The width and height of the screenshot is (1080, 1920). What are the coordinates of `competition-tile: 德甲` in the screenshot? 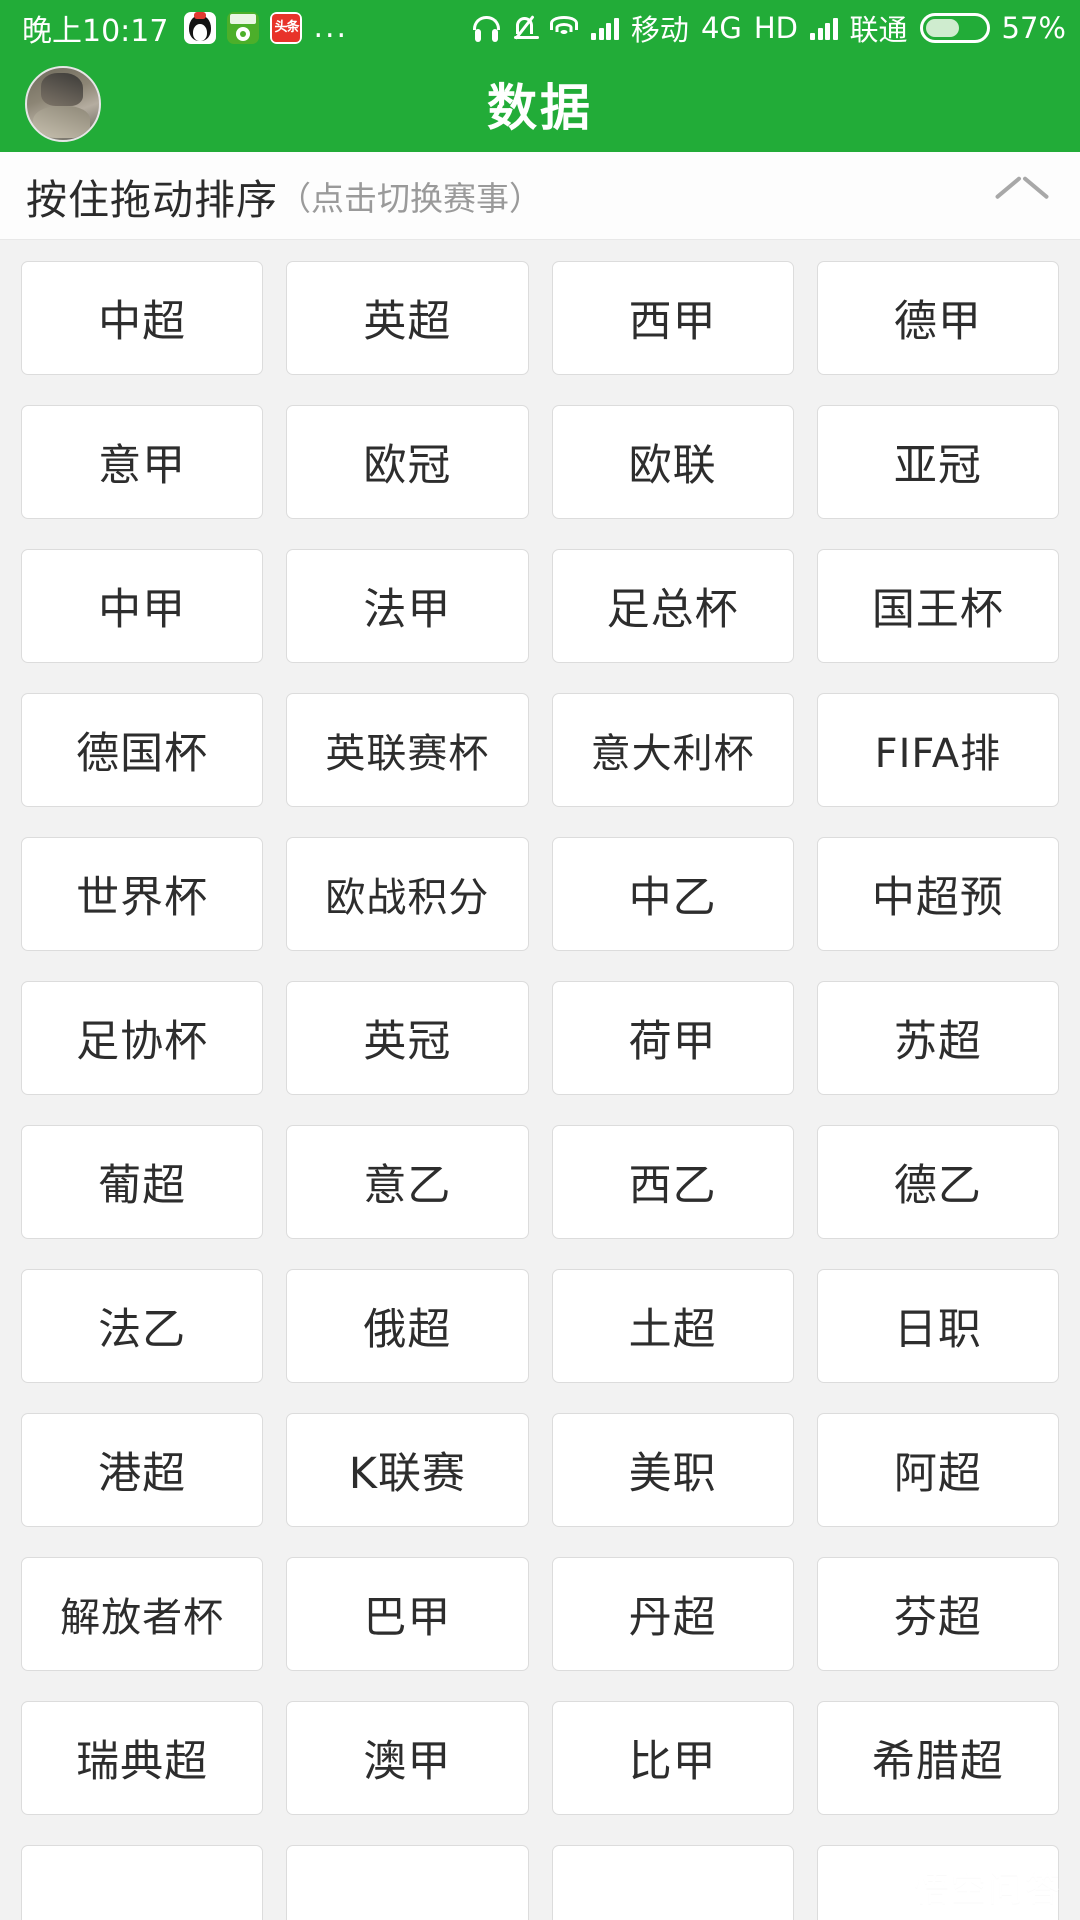 It's located at (937, 318).